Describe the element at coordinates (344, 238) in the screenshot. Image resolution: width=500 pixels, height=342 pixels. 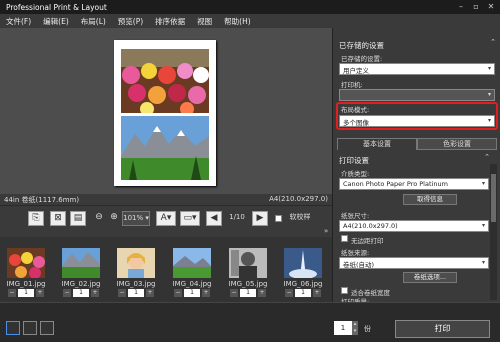
I see `borderless-checkbox` at that location.